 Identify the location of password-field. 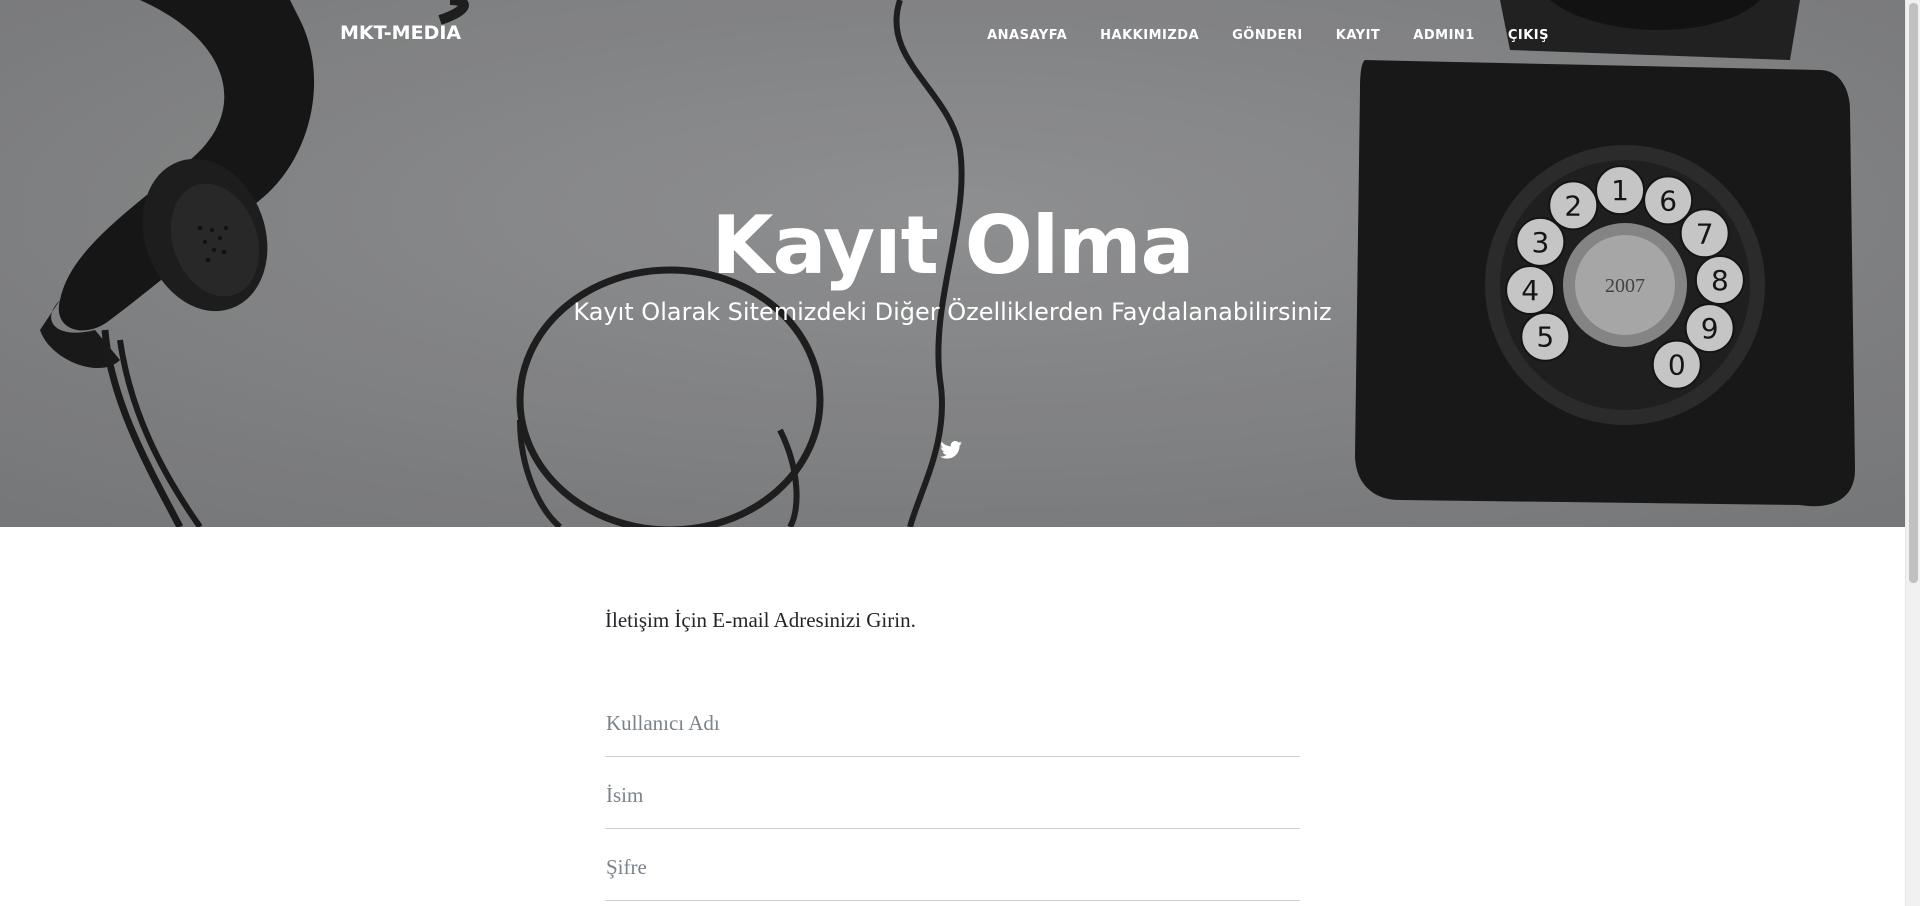
(953, 865).